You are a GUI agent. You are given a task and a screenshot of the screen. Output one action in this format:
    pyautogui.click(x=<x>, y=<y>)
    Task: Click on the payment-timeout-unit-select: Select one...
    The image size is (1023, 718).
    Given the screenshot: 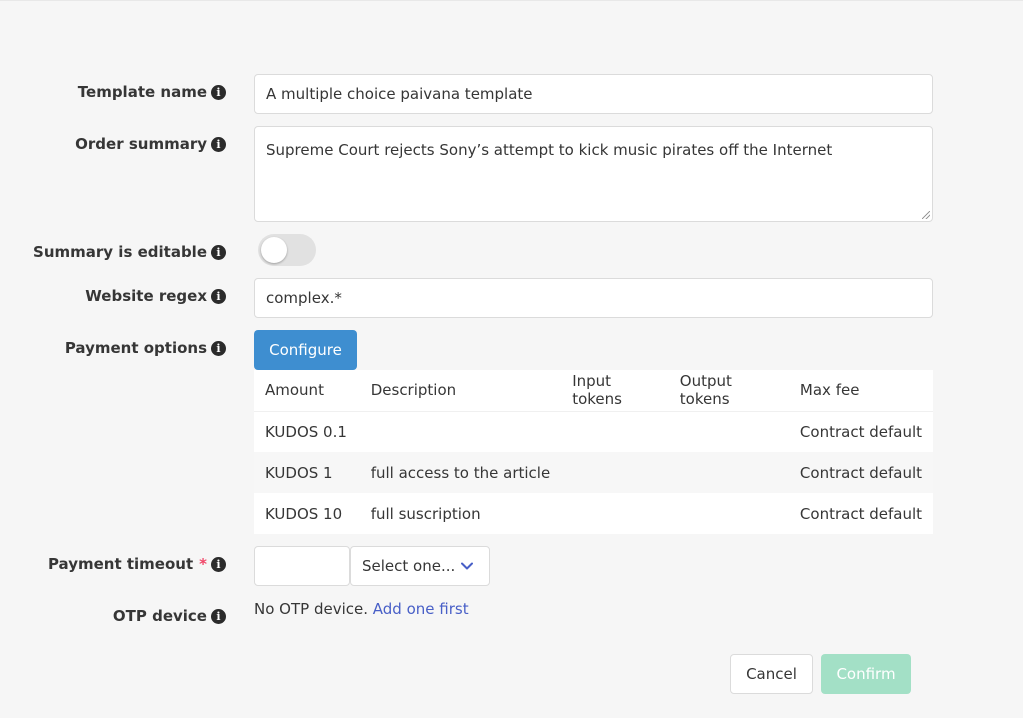 What is the action you would take?
    pyautogui.click(x=420, y=566)
    